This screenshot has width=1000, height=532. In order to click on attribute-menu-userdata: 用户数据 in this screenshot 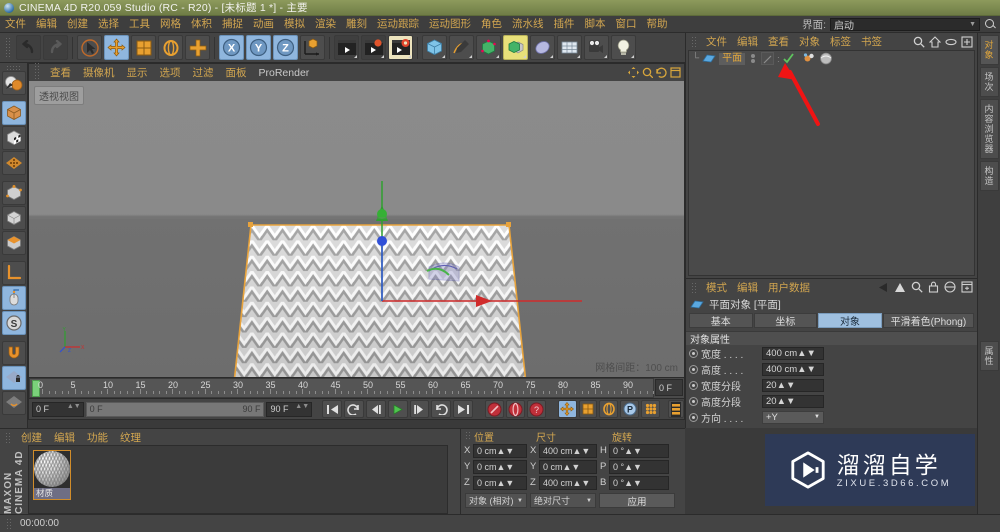, I will do `click(789, 287)`.